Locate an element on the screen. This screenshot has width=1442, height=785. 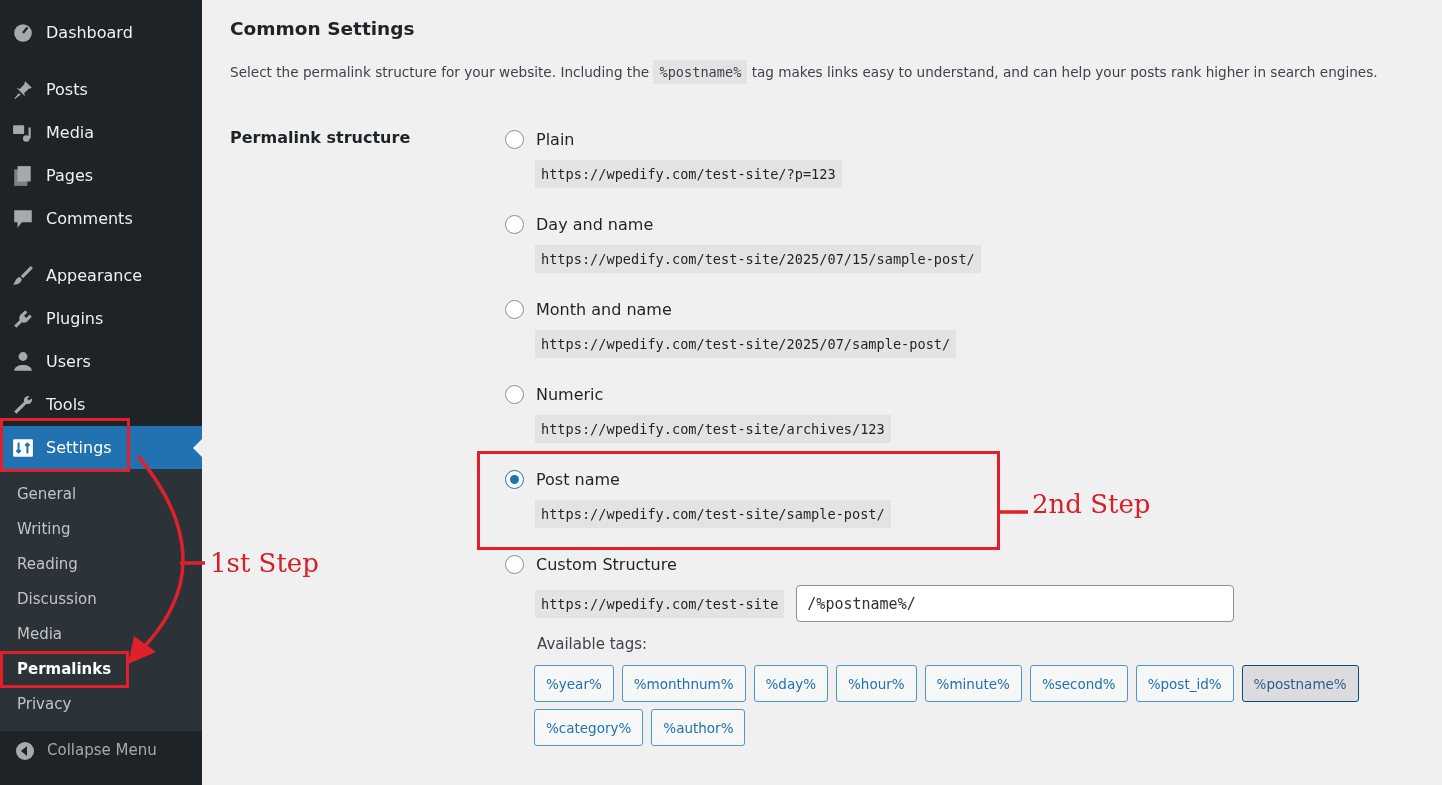
url-example: https://wpedify.com/test-site/?p=123 is located at coordinates (688, 174).